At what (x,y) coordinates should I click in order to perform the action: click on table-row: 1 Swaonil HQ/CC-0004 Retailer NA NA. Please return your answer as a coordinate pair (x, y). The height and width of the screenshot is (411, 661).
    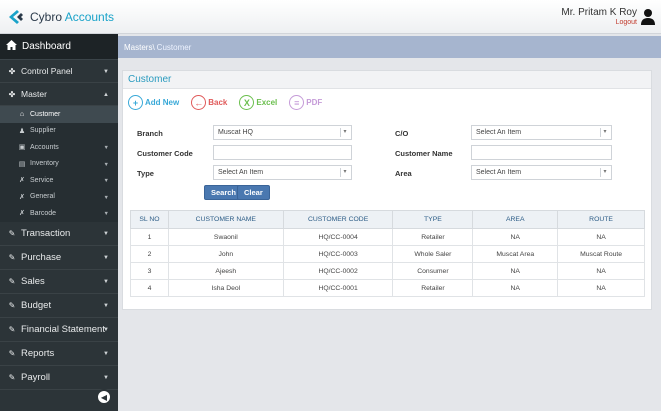
    Looking at the image, I should click on (387, 237).